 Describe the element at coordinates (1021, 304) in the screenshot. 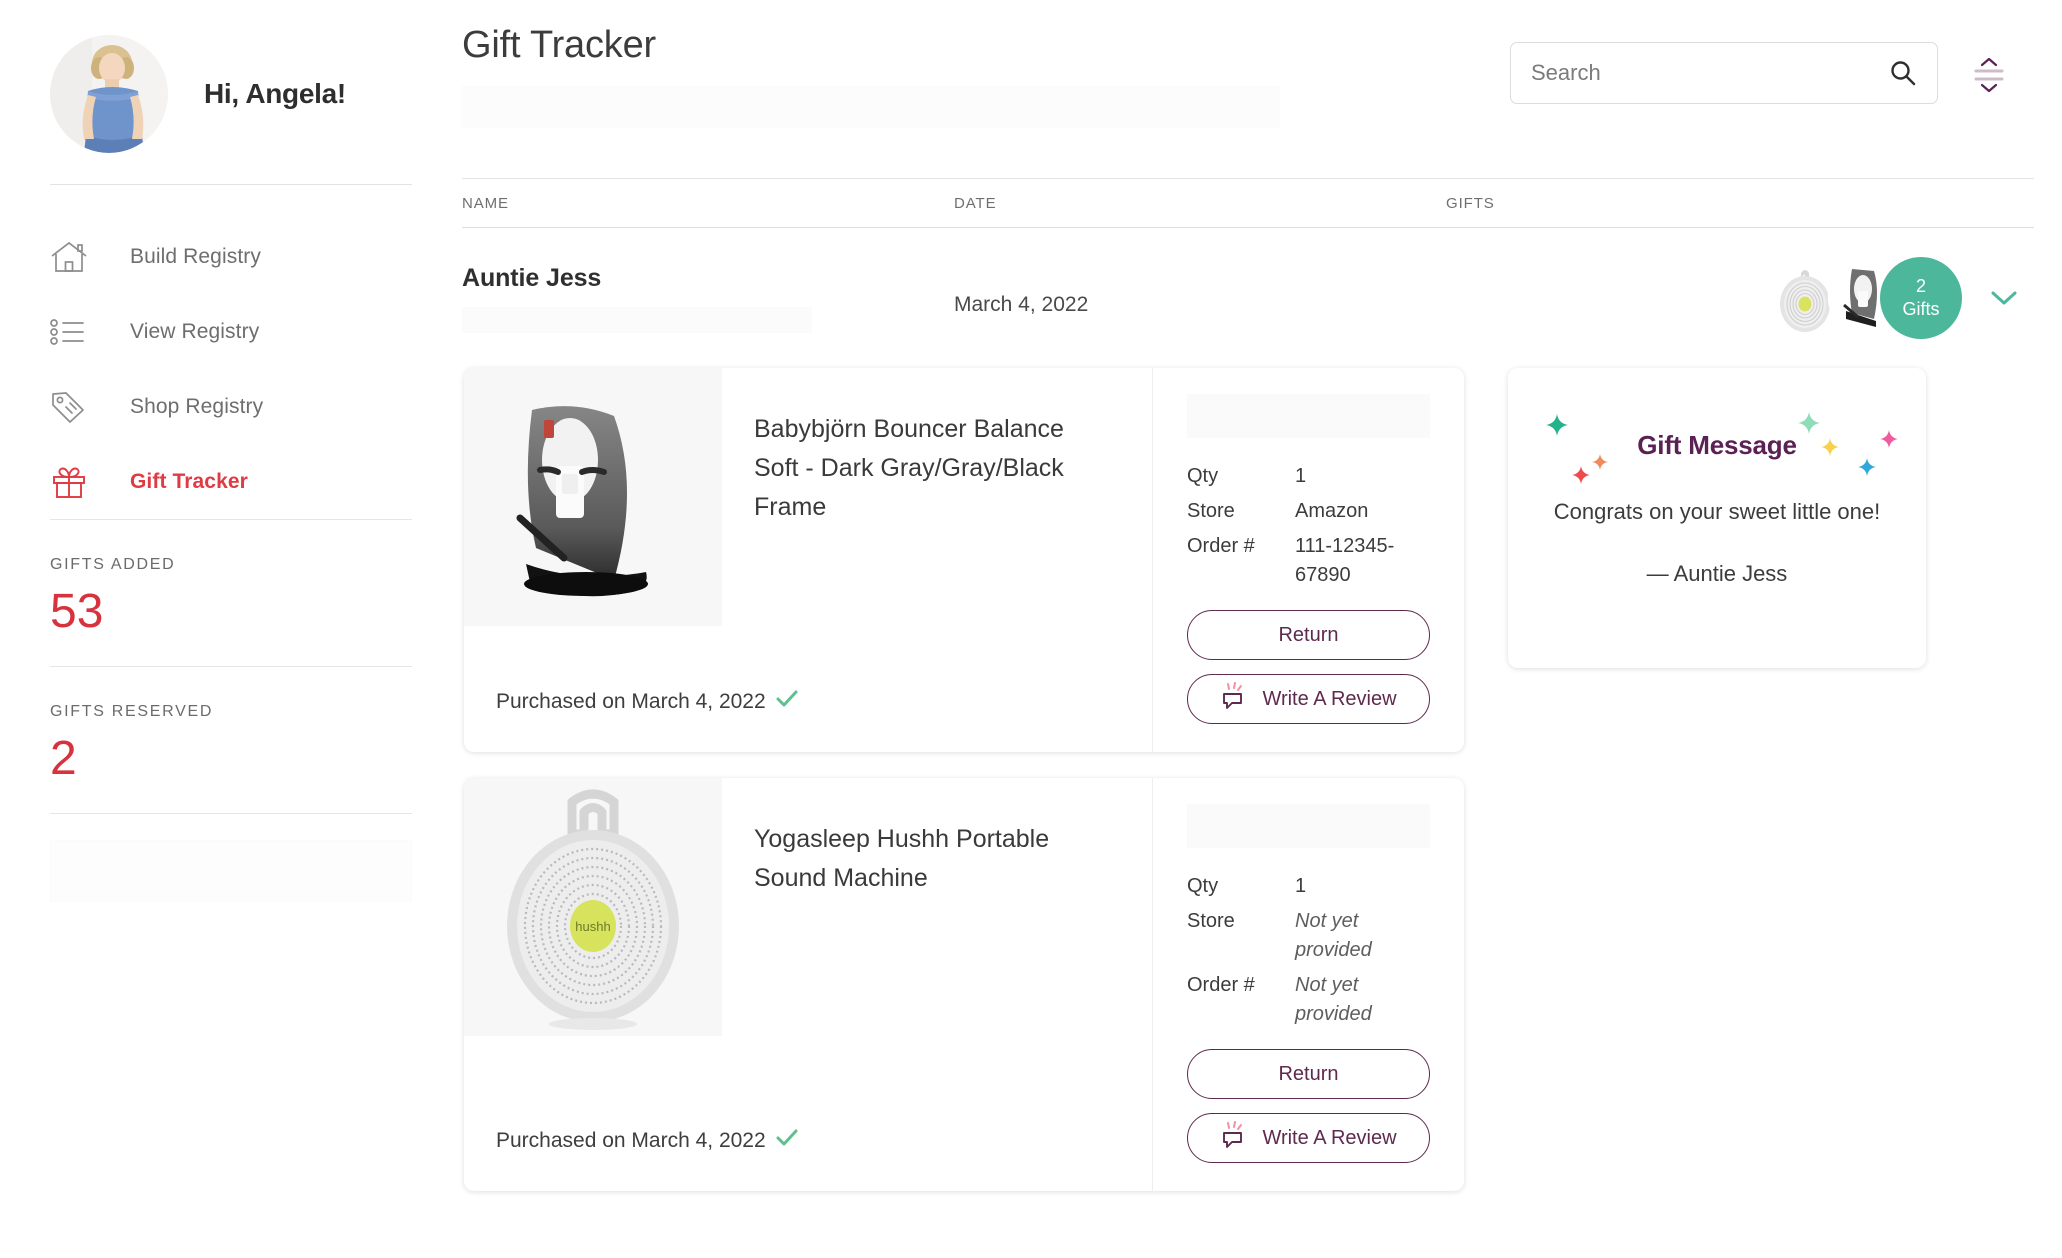

I see `group-date: March 4, 2022` at that location.